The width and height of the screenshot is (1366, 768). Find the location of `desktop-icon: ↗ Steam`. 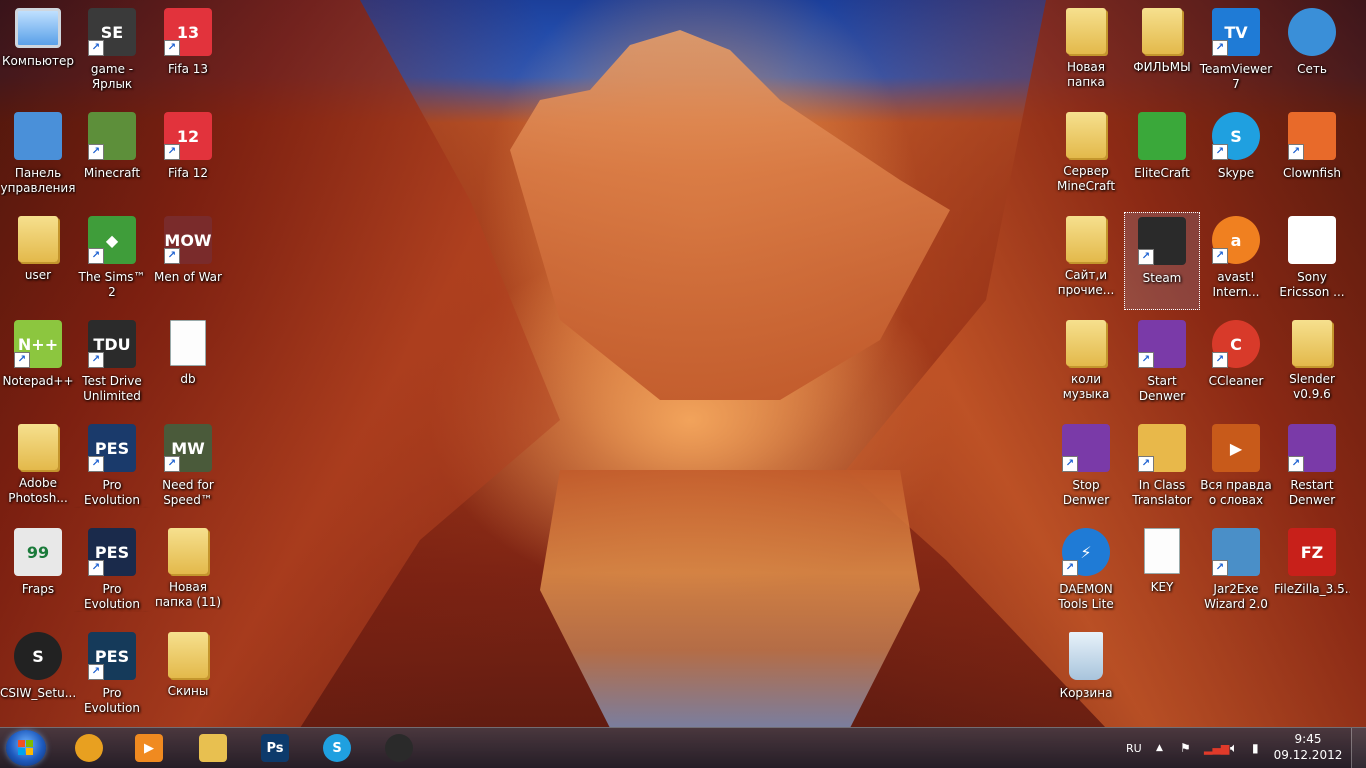

desktop-icon: ↗ Steam is located at coordinates (1162, 261).